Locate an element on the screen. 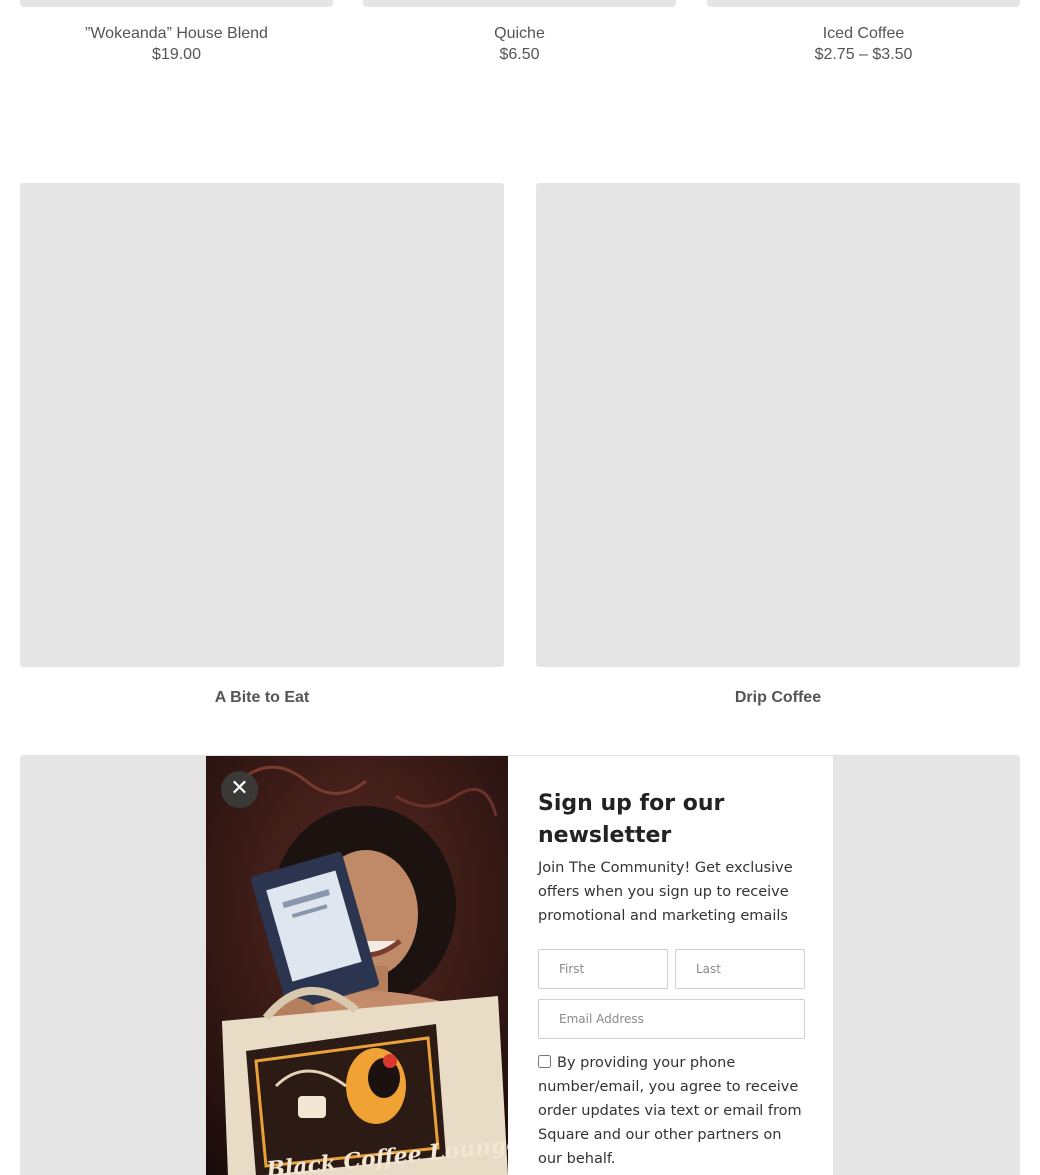 This screenshot has width=1040, height=1175. product-price: $6.50 is located at coordinates (519, 54).